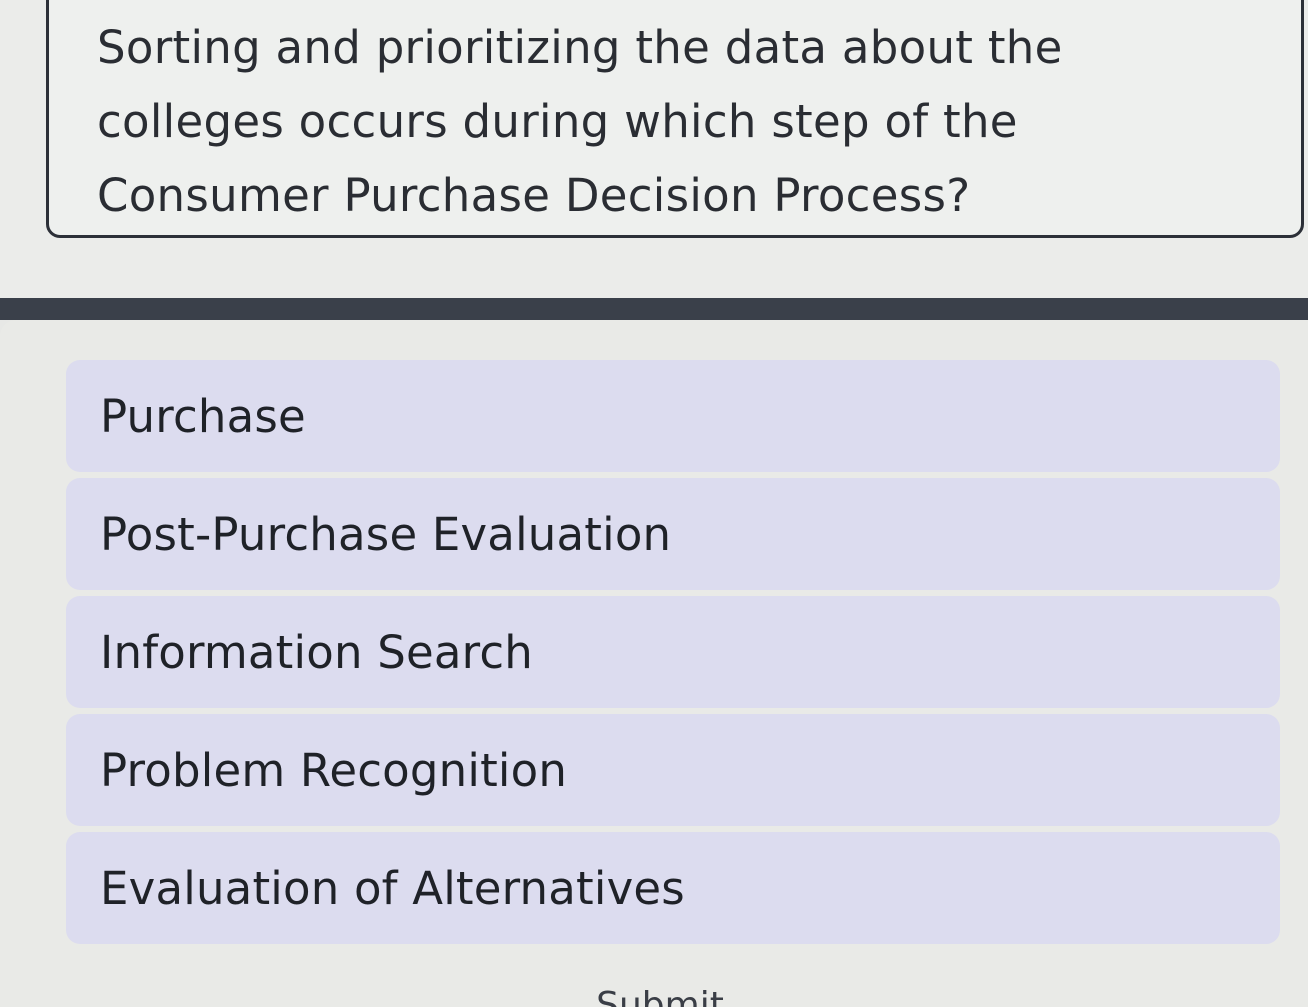 The height and width of the screenshot is (1007, 1308). What do you see at coordinates (673, 652) in the screenshot?
I see `answer-option-information-search: Information Search` at bounding box center [673, 652].